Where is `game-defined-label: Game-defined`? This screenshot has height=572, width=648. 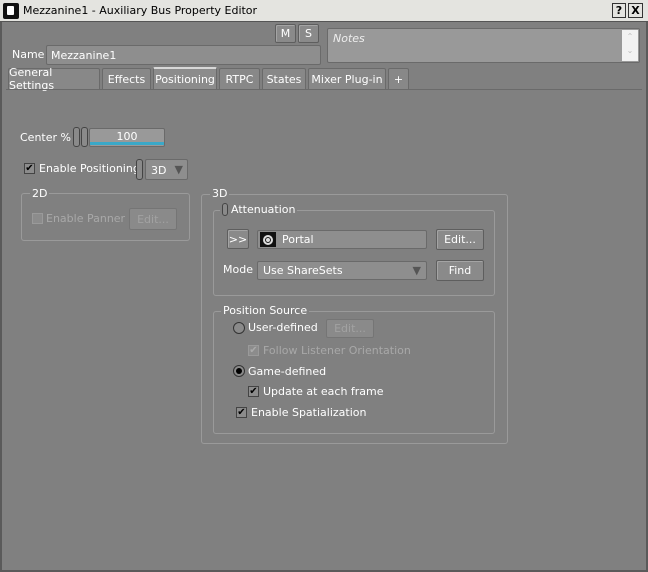 game-defined-label: Game-defined is located at coordinates (287, 371).